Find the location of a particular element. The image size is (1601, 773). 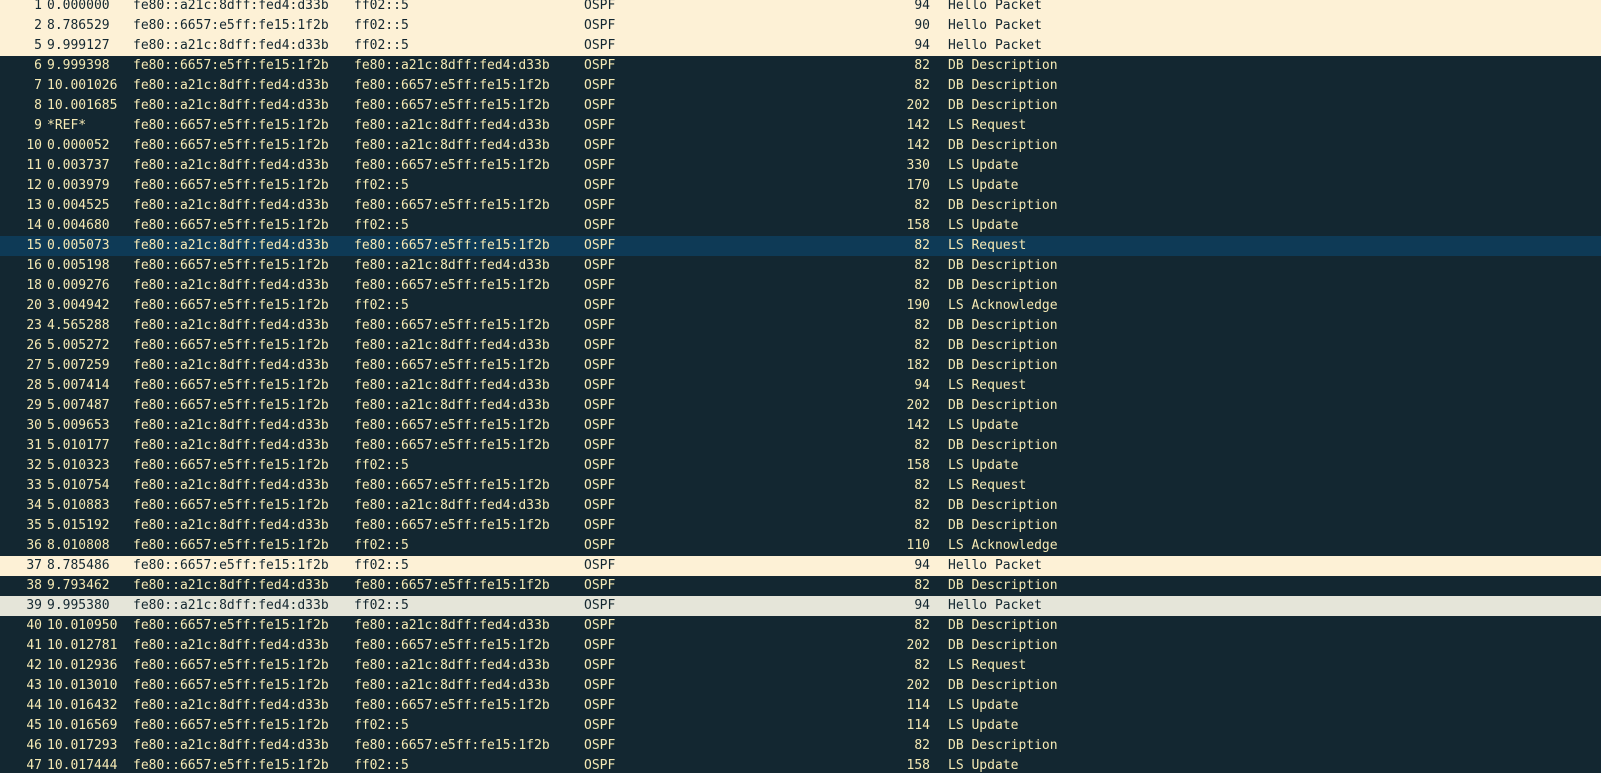

packet-time: 4.565288 is located at coordinates (78, 325).